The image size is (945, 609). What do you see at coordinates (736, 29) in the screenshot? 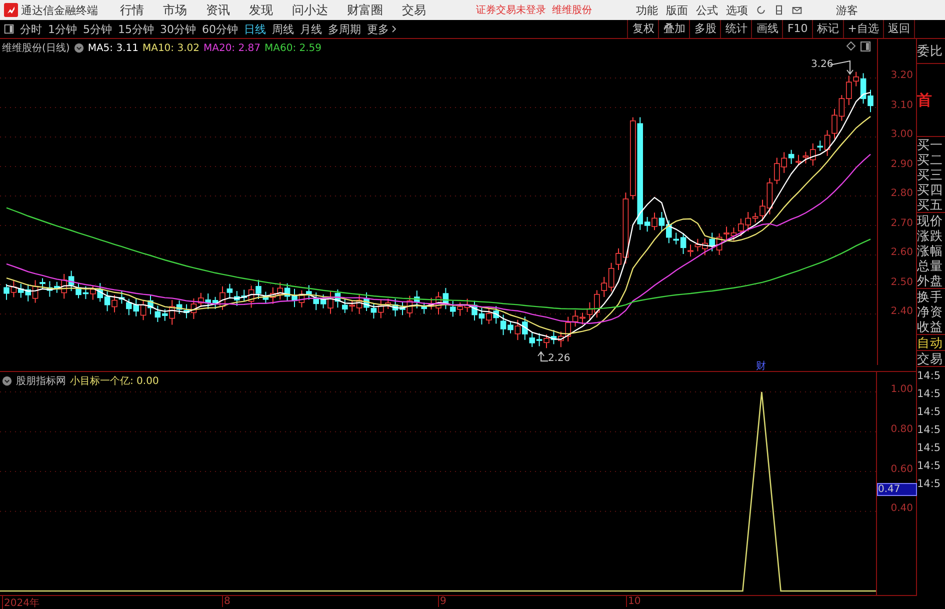
I see `tool-button: 统计` at bounding box center [736, 29].